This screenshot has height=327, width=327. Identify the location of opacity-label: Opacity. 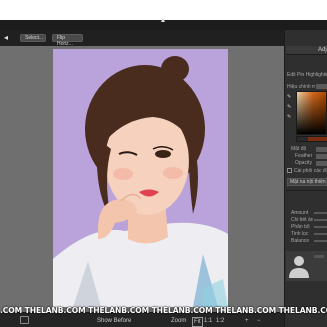
(303, 163).